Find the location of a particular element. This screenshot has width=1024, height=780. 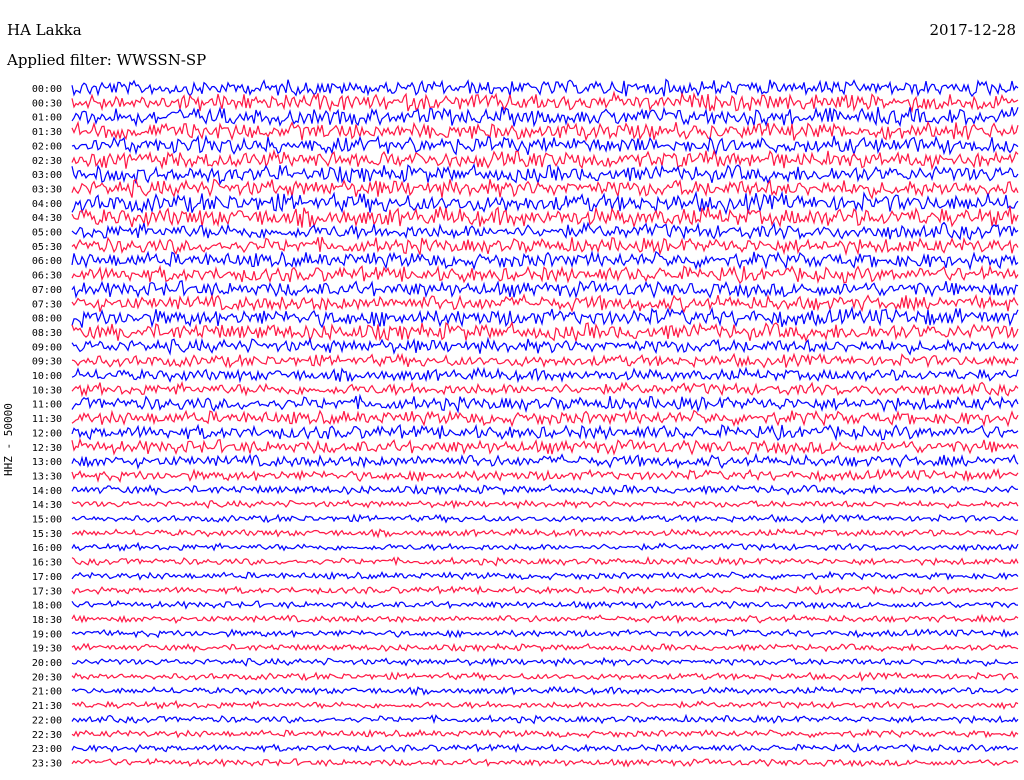

time-label: 11:30 is located at coordinates (47, 419).